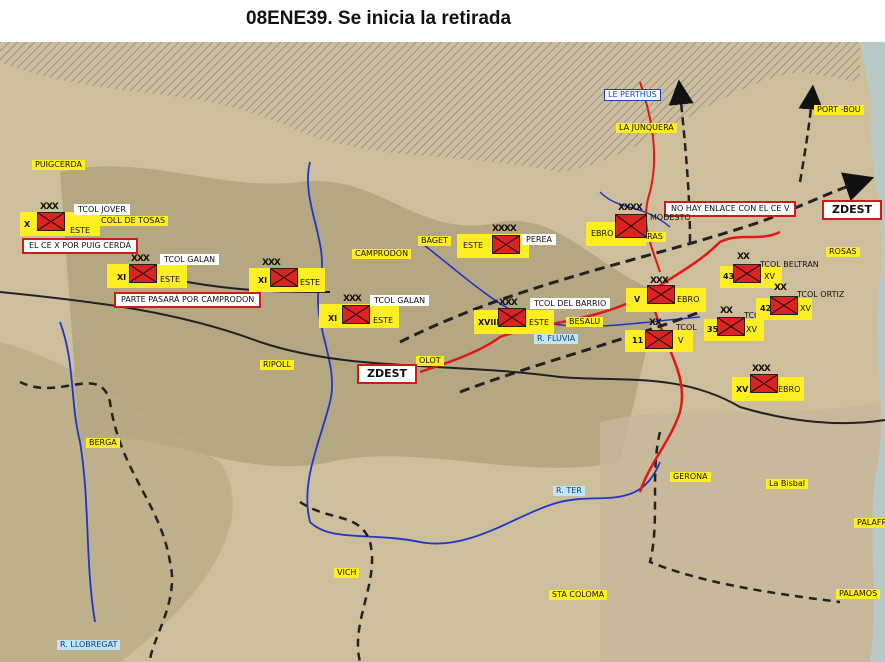 This screenshot has height=662, width=885. I want to click on unit-commander: TCOL BELTRAN, so click(789, 264).